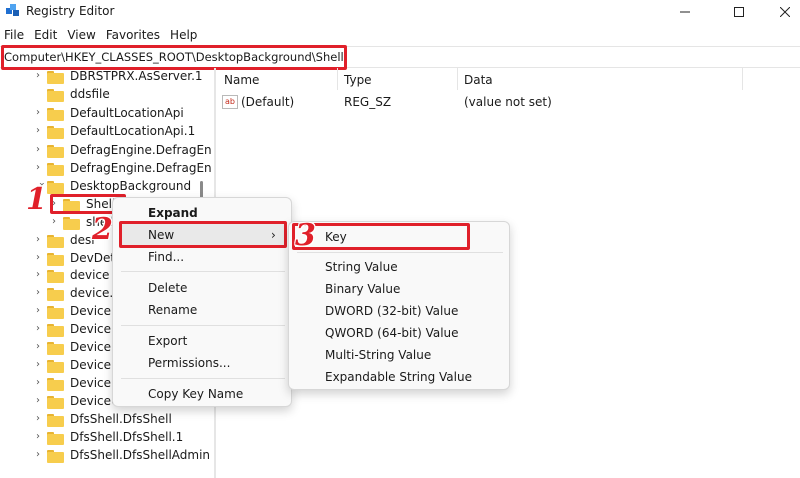 The width and height of the screenshot is (800, 478). Describe the element at coordinates (15, 35) in the screenshot. I see `menu-file: File` at that location.